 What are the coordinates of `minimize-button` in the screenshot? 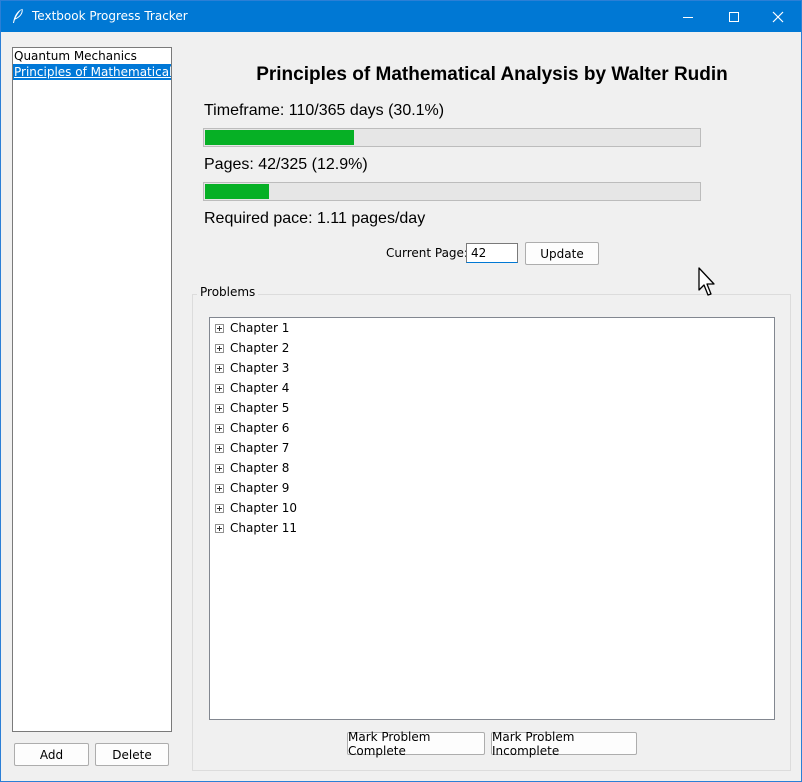 It's located at (688, 16).